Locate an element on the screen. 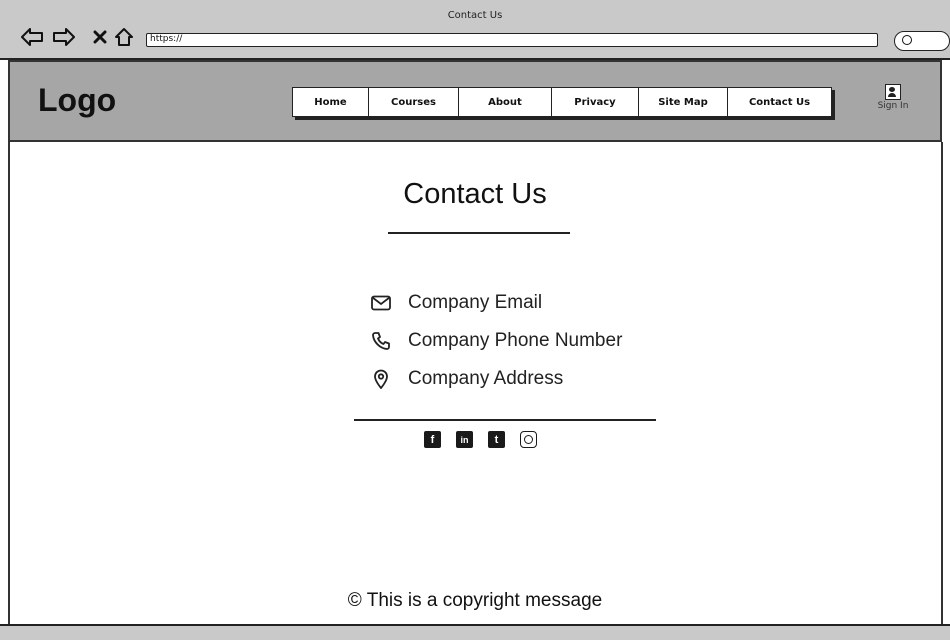 The width and height of the screenshot is (950, 640). contact-email-text: Company Email is located at coordinates (475, 302).